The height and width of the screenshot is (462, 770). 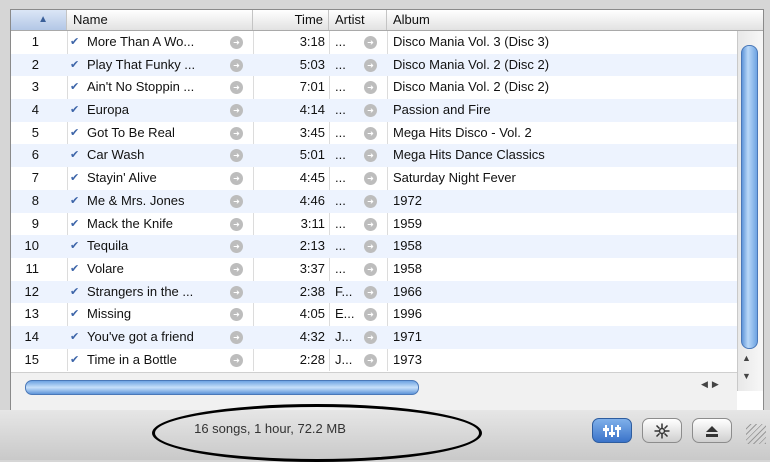 I want to click on table-row: 8 ✔ Me & Mrs. Jones ➜ 4:46... ➜ 1972, so click(x=374, y=201).